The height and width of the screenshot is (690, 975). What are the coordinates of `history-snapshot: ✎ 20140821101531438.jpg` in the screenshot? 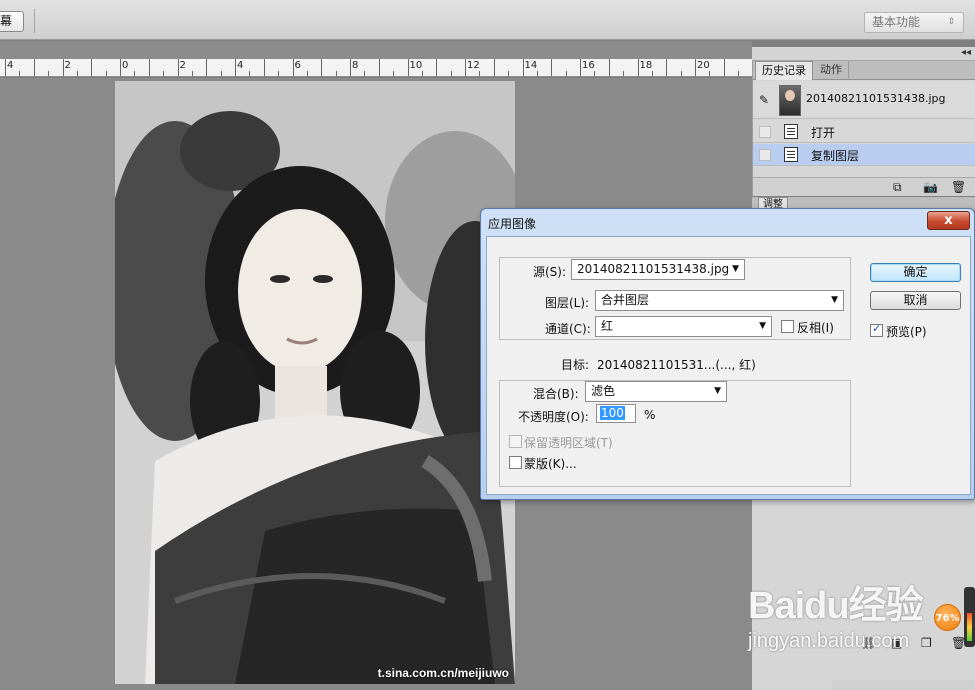 It's located at (864, 100).